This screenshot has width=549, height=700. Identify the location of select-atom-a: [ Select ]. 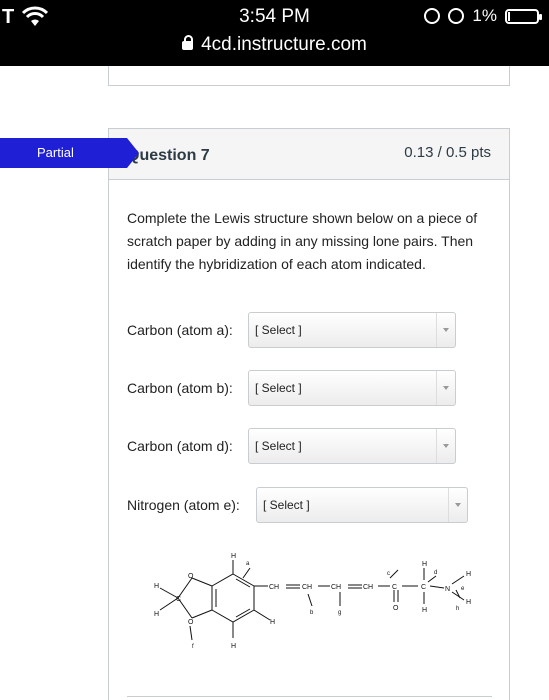
(352, 330).